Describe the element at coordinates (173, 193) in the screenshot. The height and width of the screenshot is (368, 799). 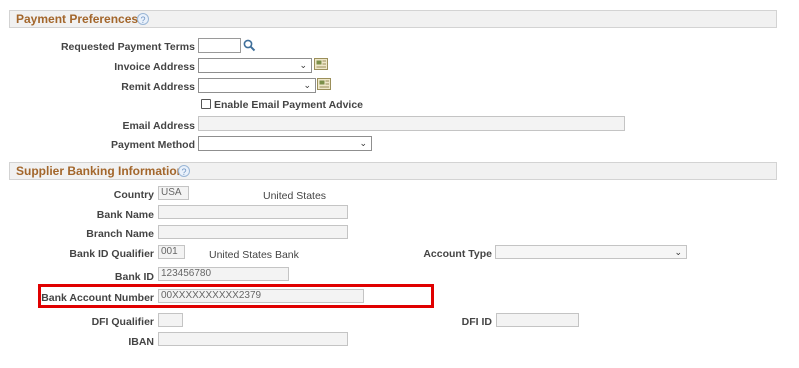
I see `country-field: USA` at that location.